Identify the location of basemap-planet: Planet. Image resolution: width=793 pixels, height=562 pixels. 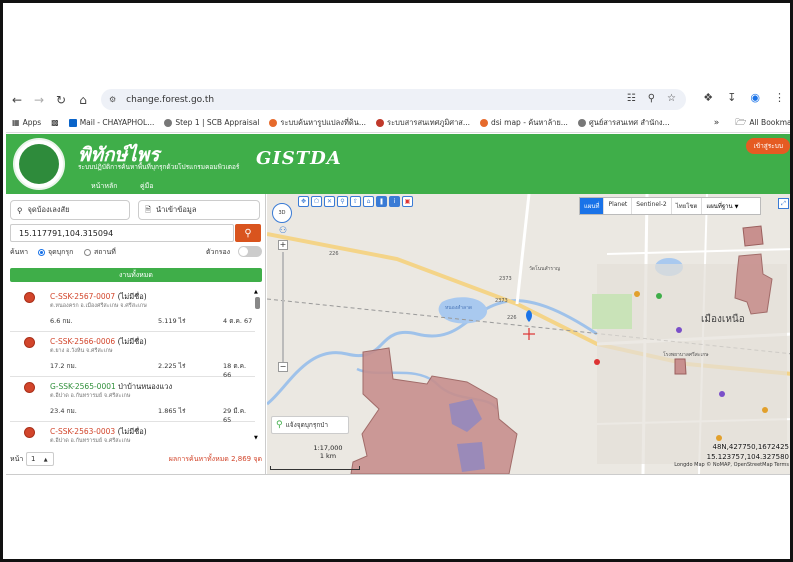
(618, 206).